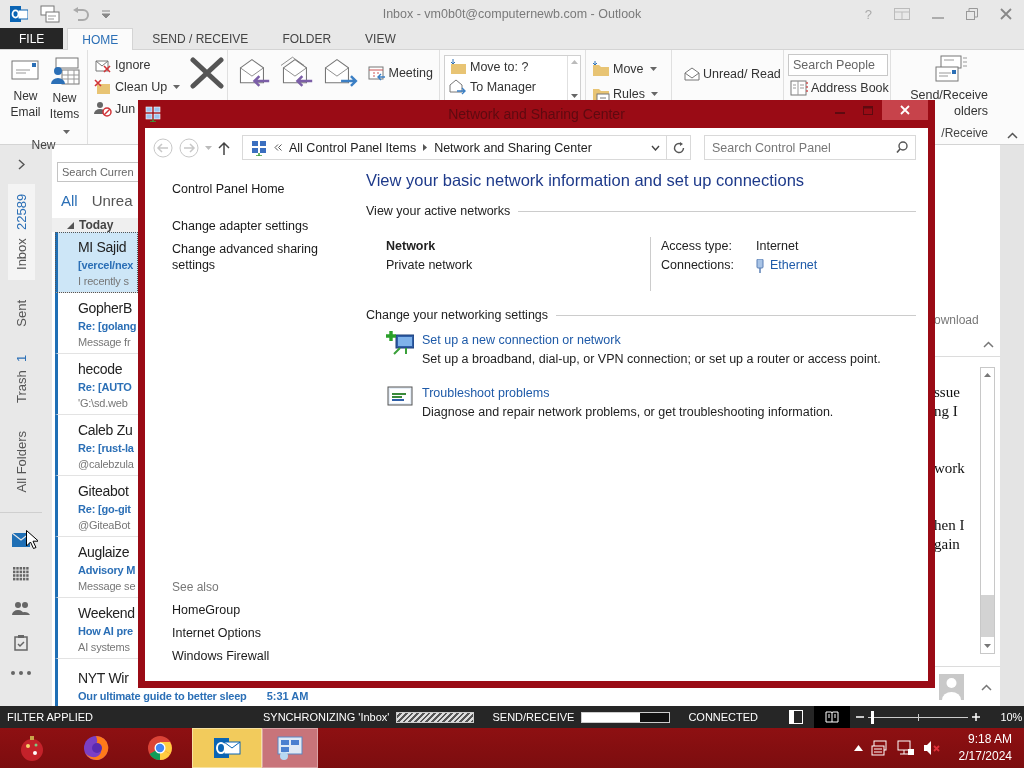  Describe the element at coordinates (21, 461) in the screenshot. I see `folder-item: All Folders` at that location.